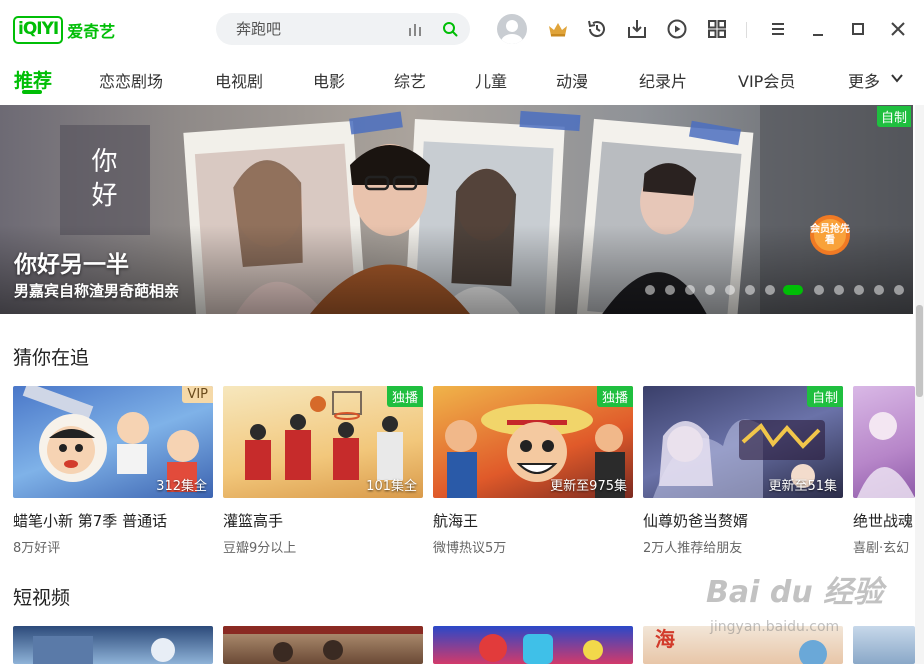  What do you see at coordinates (391, 486) in the screenshot?
I see `episode-count: 101集全` at bounding box center [391, 486].